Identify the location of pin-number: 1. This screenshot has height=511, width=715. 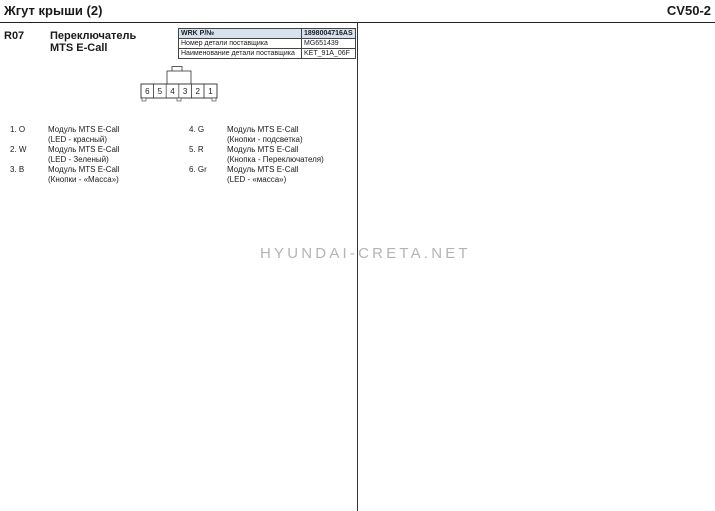
(210, 91).